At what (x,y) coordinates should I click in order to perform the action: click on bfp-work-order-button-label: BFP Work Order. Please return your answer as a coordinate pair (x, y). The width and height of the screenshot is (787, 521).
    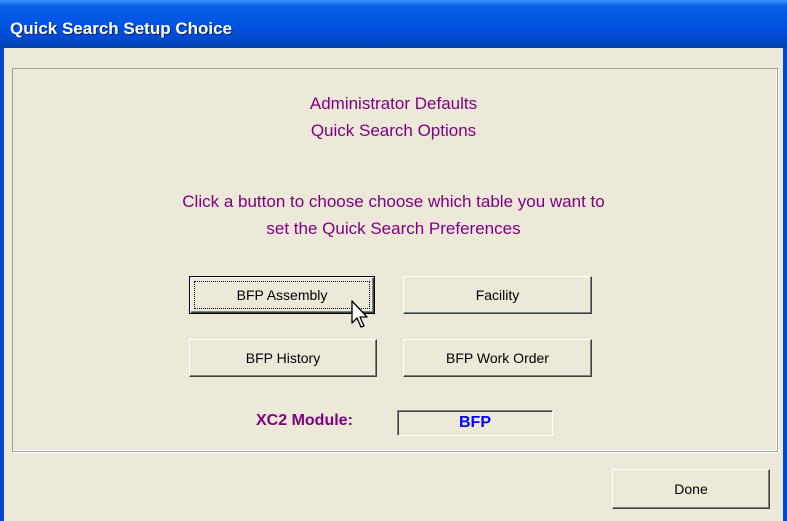
    Looking at the image, I should click on (497, 358).